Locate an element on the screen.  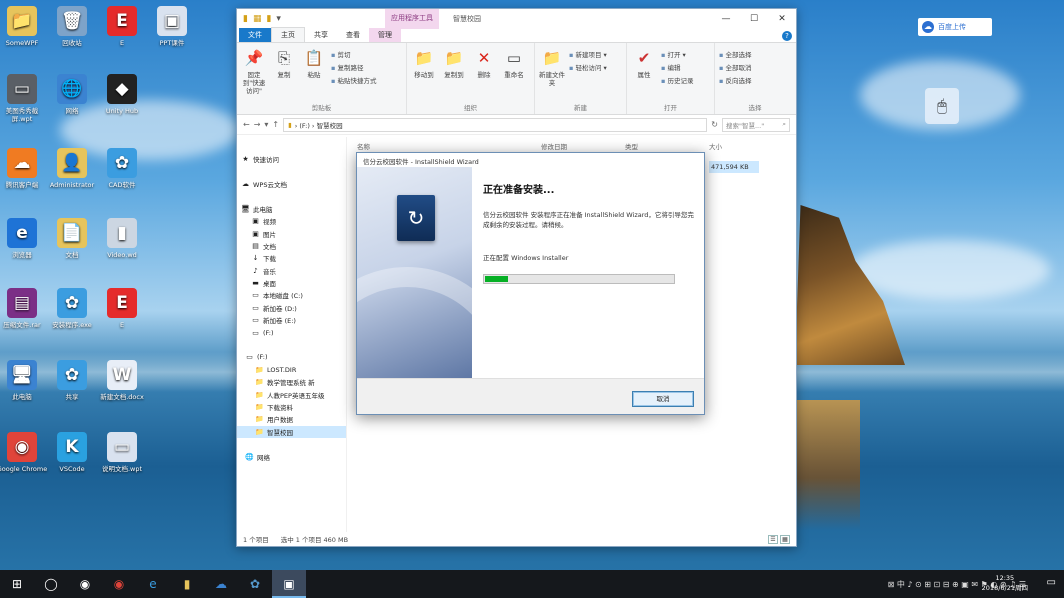
chrome-icon: ◉ is located at coordinates (119, 584).